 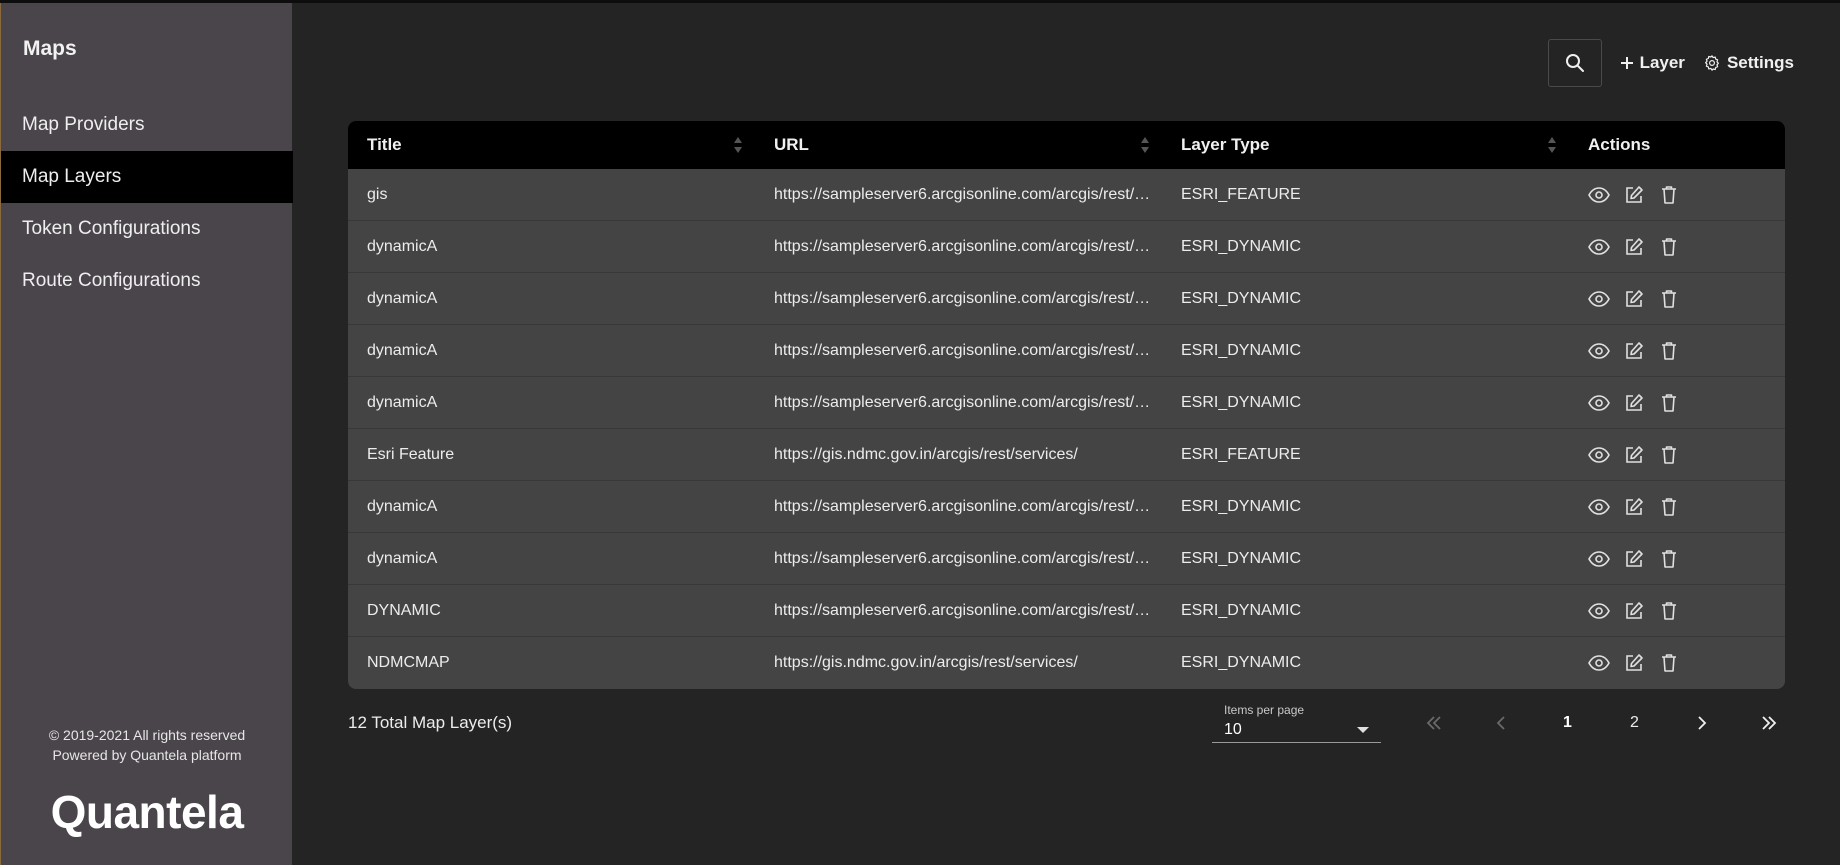 What do you see at coordinates (147, 177) in the screenshot?
I see `sidebar-item-map-layers: Map Layers` at bounding box center [147, 177].